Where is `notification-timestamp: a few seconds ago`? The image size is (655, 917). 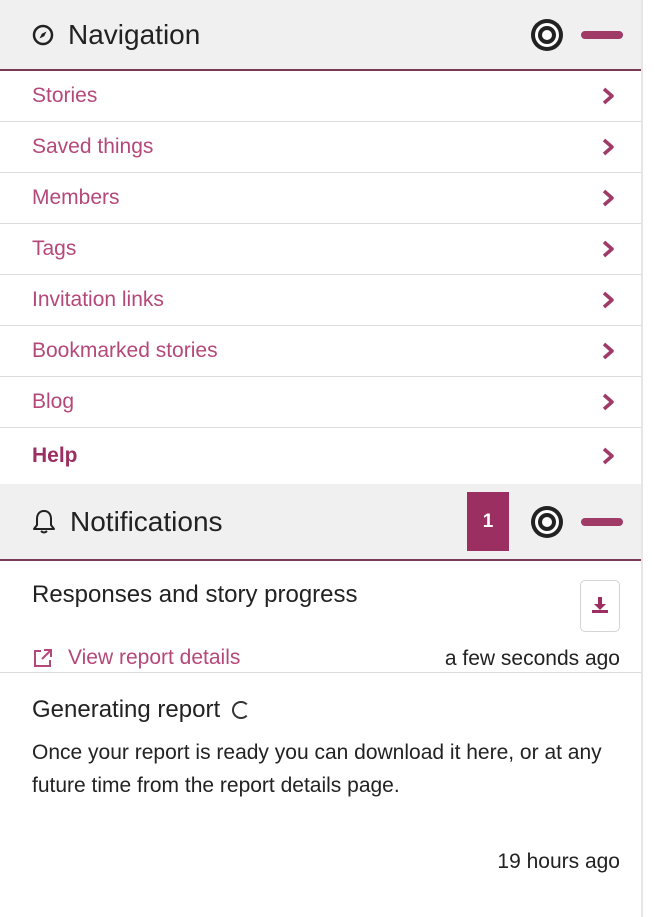
notification-timestamp: a few seconds ago is located at coordinates (532, 658).